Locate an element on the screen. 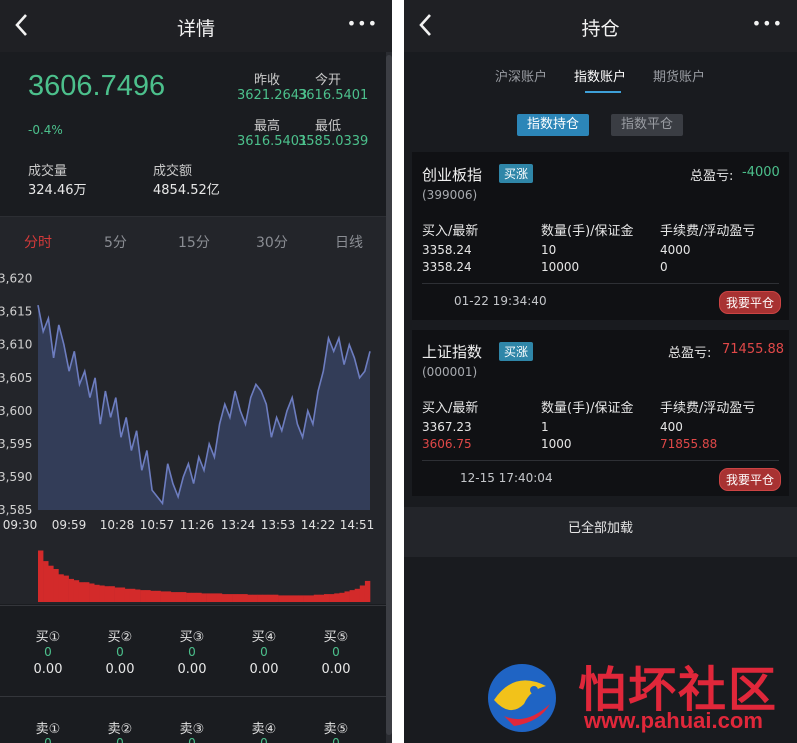 This screenshot has width=797, height=743. volume-label: 成交量 is located at coordinates (48, 171).